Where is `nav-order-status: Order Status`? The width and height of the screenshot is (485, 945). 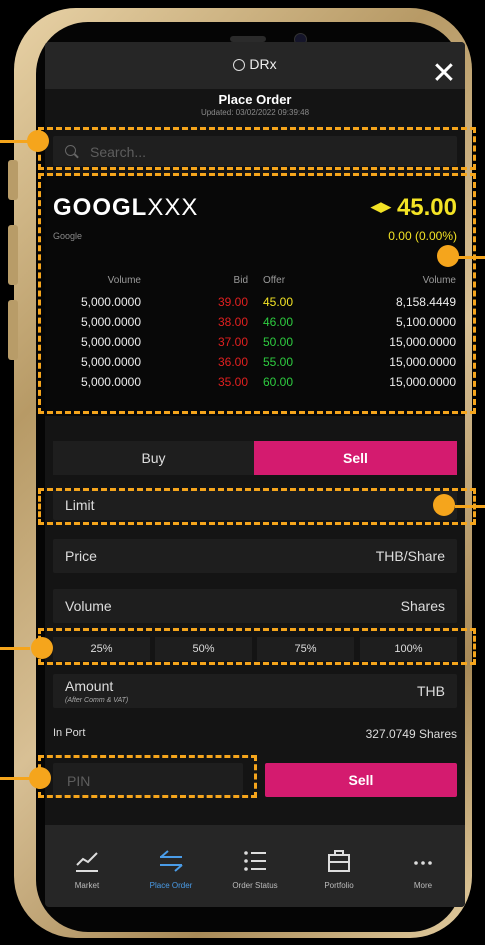 nav-order-status: Order Status is located at coordinates (255, 866).